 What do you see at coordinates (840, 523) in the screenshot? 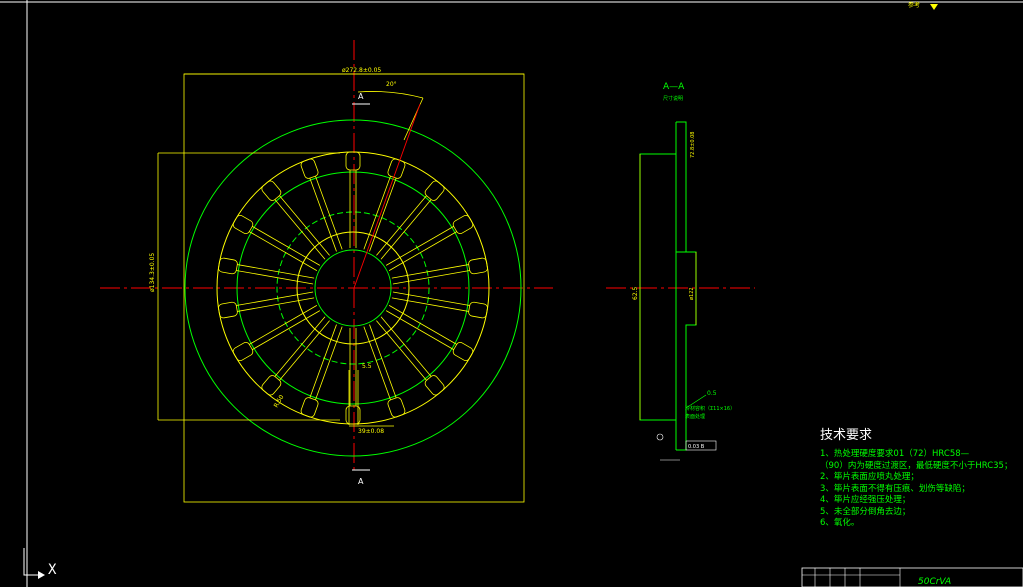
I see `notes-line: 6、氧化。` at bounding box center [840, 523].